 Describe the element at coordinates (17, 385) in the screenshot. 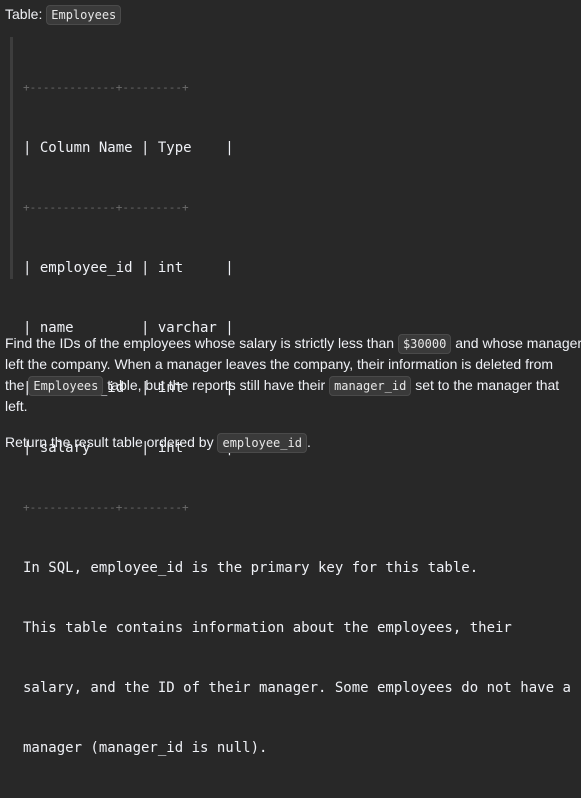

I see `description-text: the` at that location.